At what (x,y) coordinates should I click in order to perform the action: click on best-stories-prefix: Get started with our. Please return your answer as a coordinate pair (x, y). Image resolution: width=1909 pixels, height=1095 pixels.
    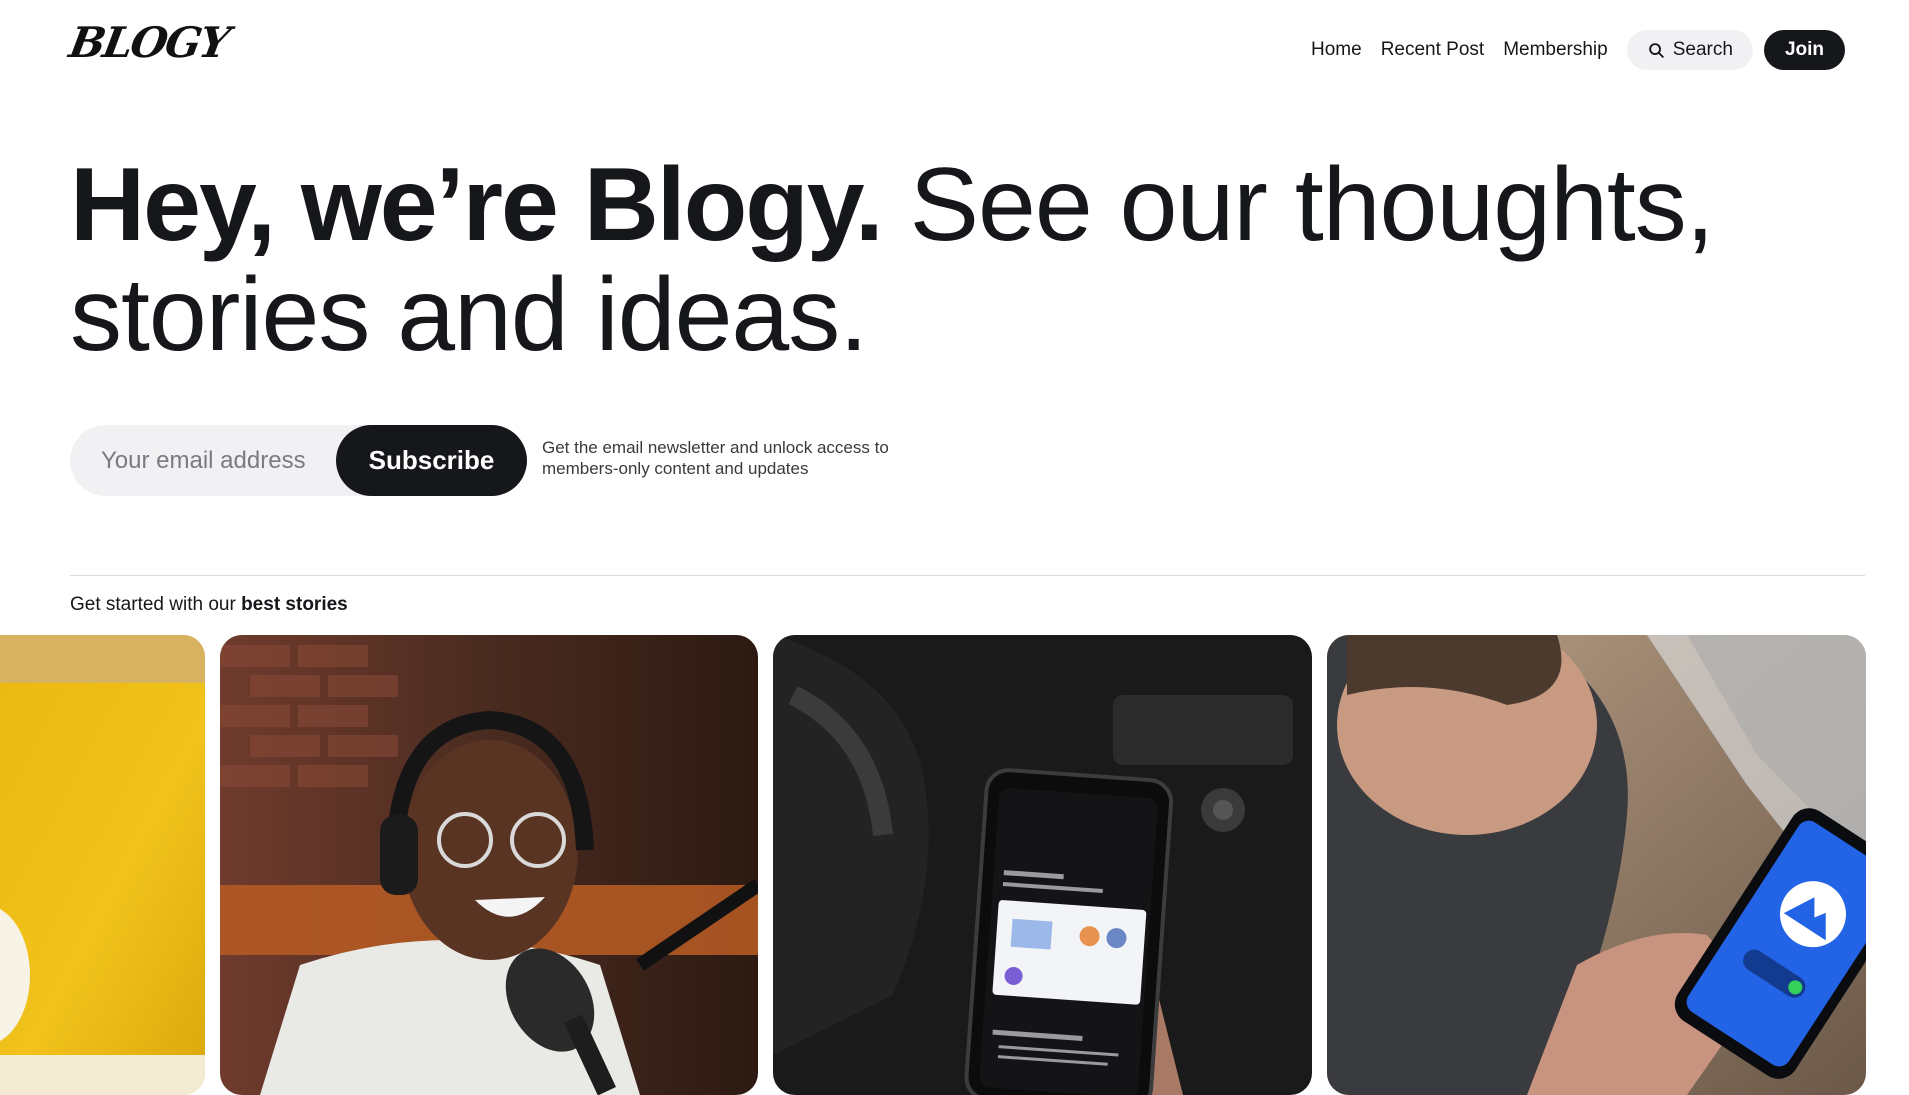
    Looking at the image, I should click on (153, 604).